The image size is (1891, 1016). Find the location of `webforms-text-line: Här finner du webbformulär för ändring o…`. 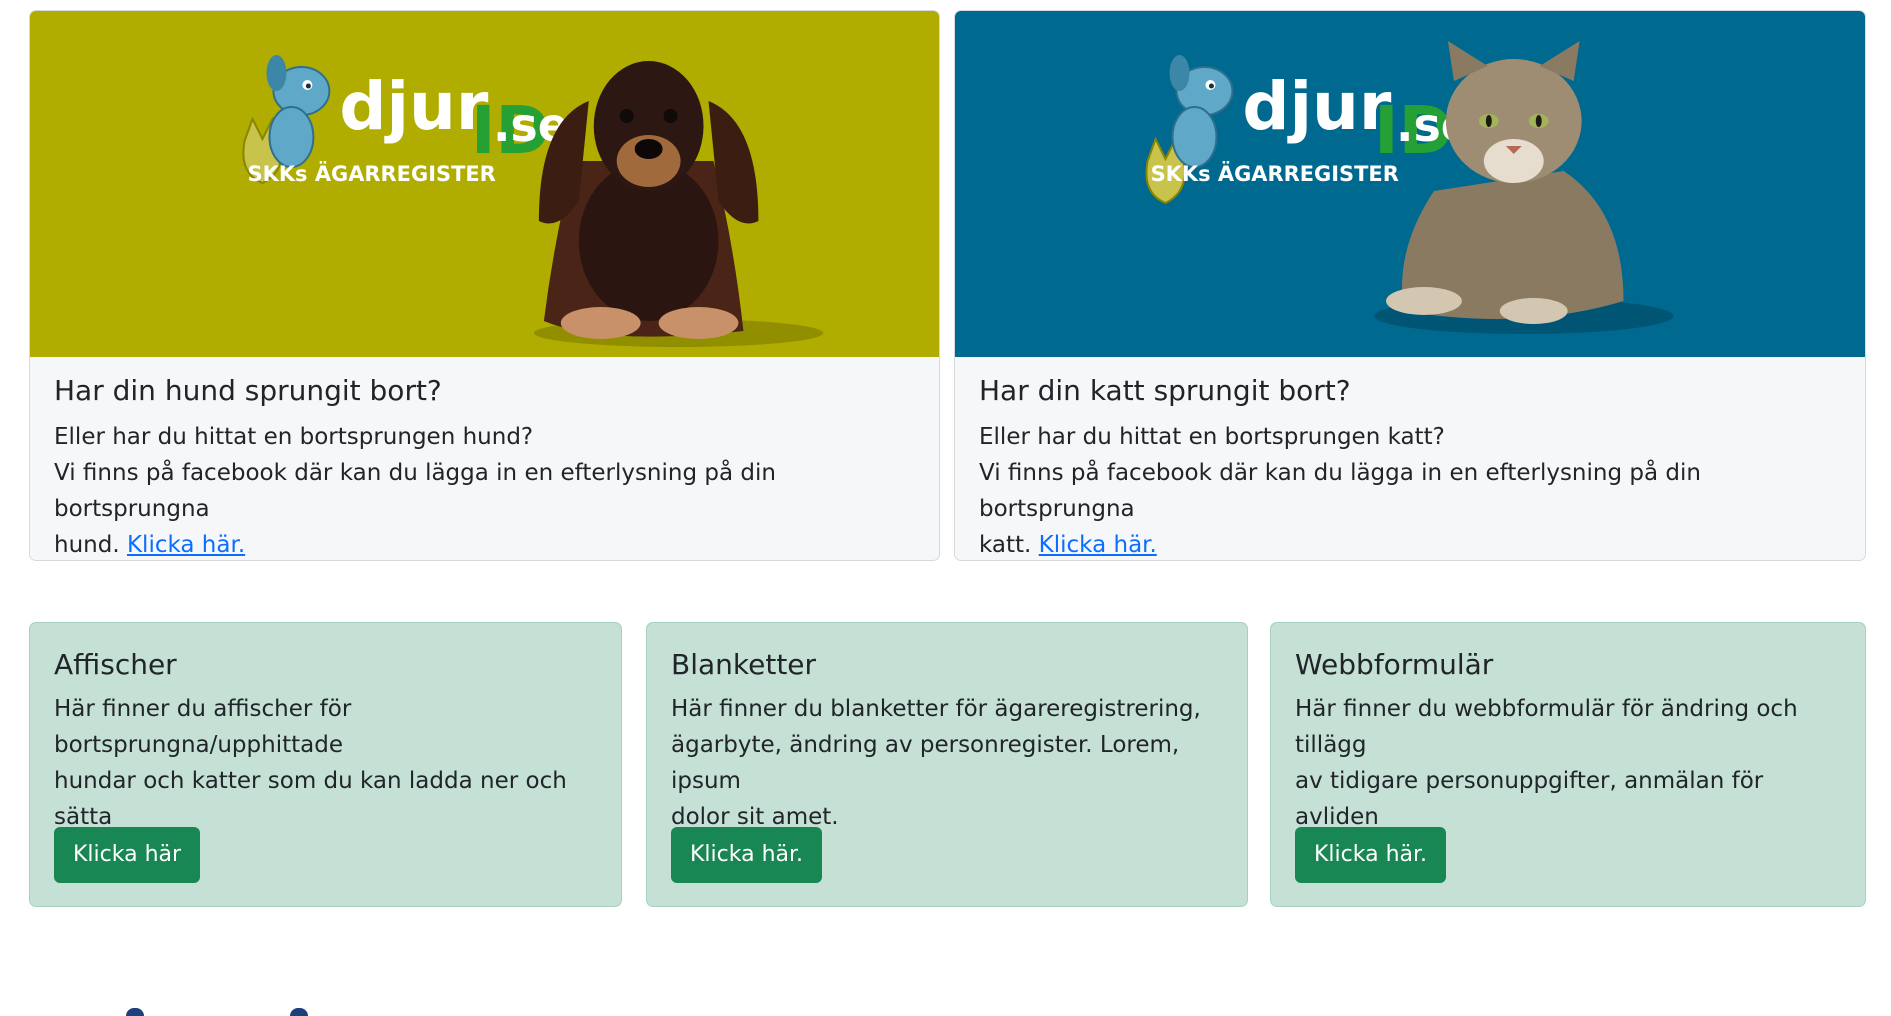

webforms-text-line: Här finner du webbformulär för ändring o… is located at coordinates (1546, 727).